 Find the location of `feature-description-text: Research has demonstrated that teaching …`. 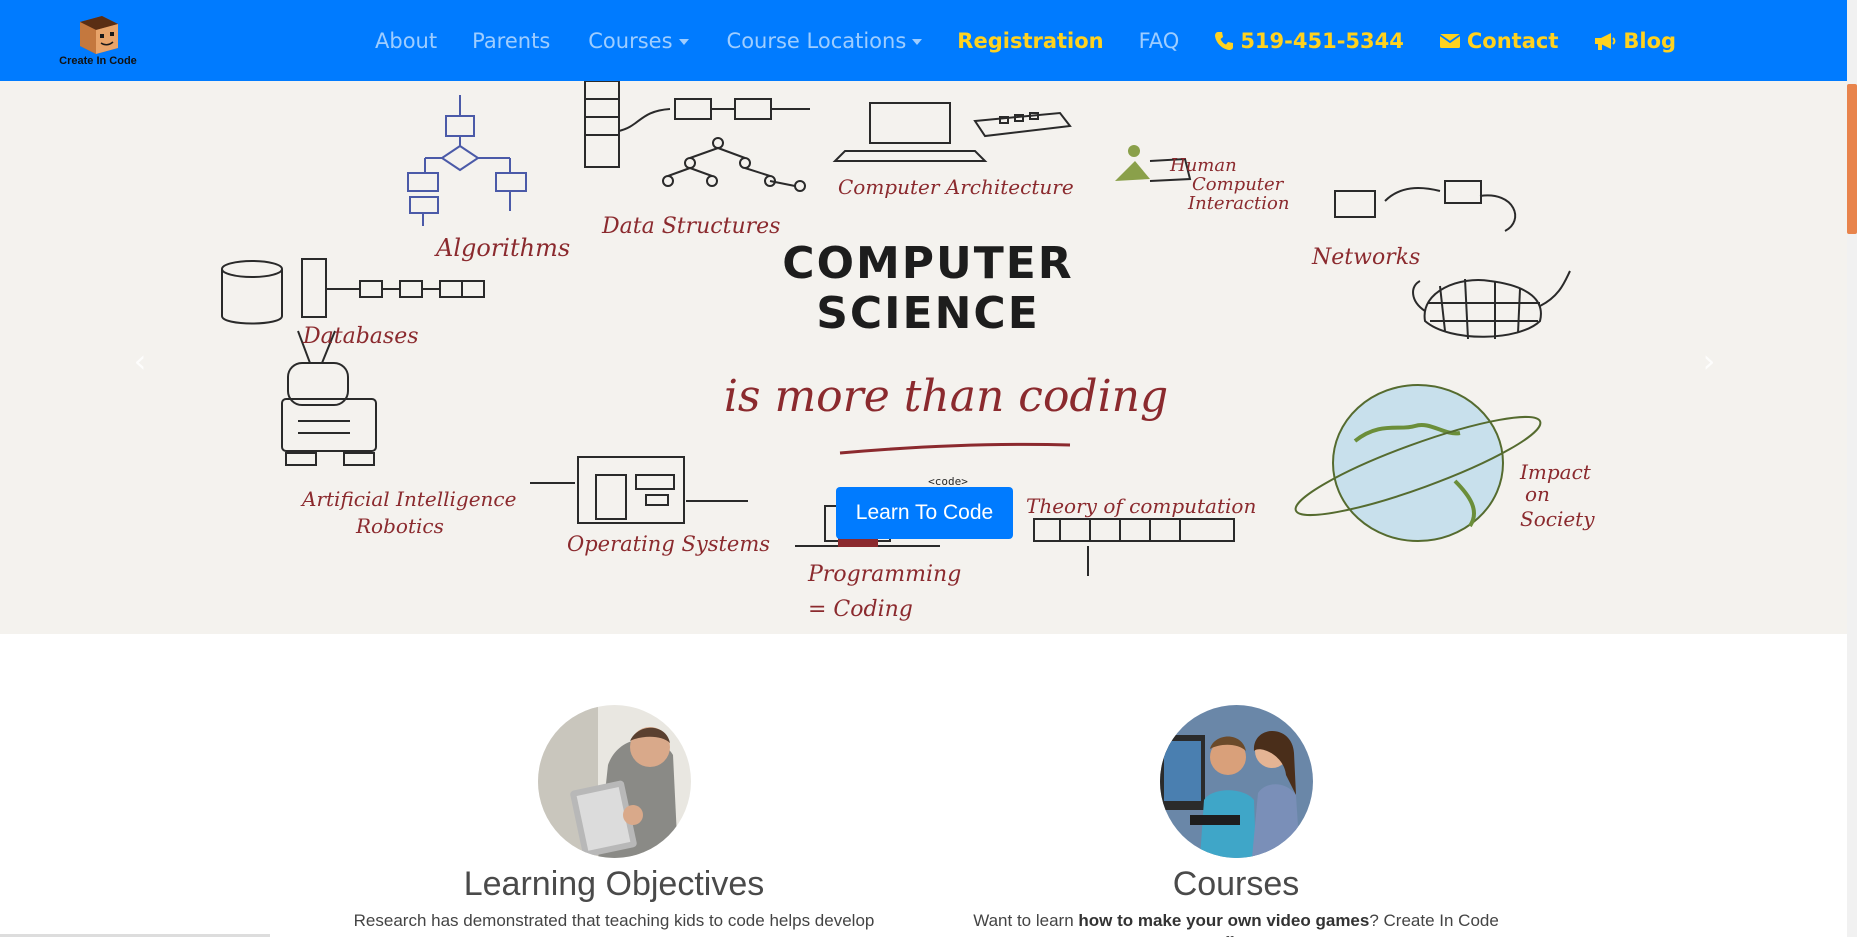

feature-description-text: Research has demonstrated that teaching … is located at coordinates (614, 920).